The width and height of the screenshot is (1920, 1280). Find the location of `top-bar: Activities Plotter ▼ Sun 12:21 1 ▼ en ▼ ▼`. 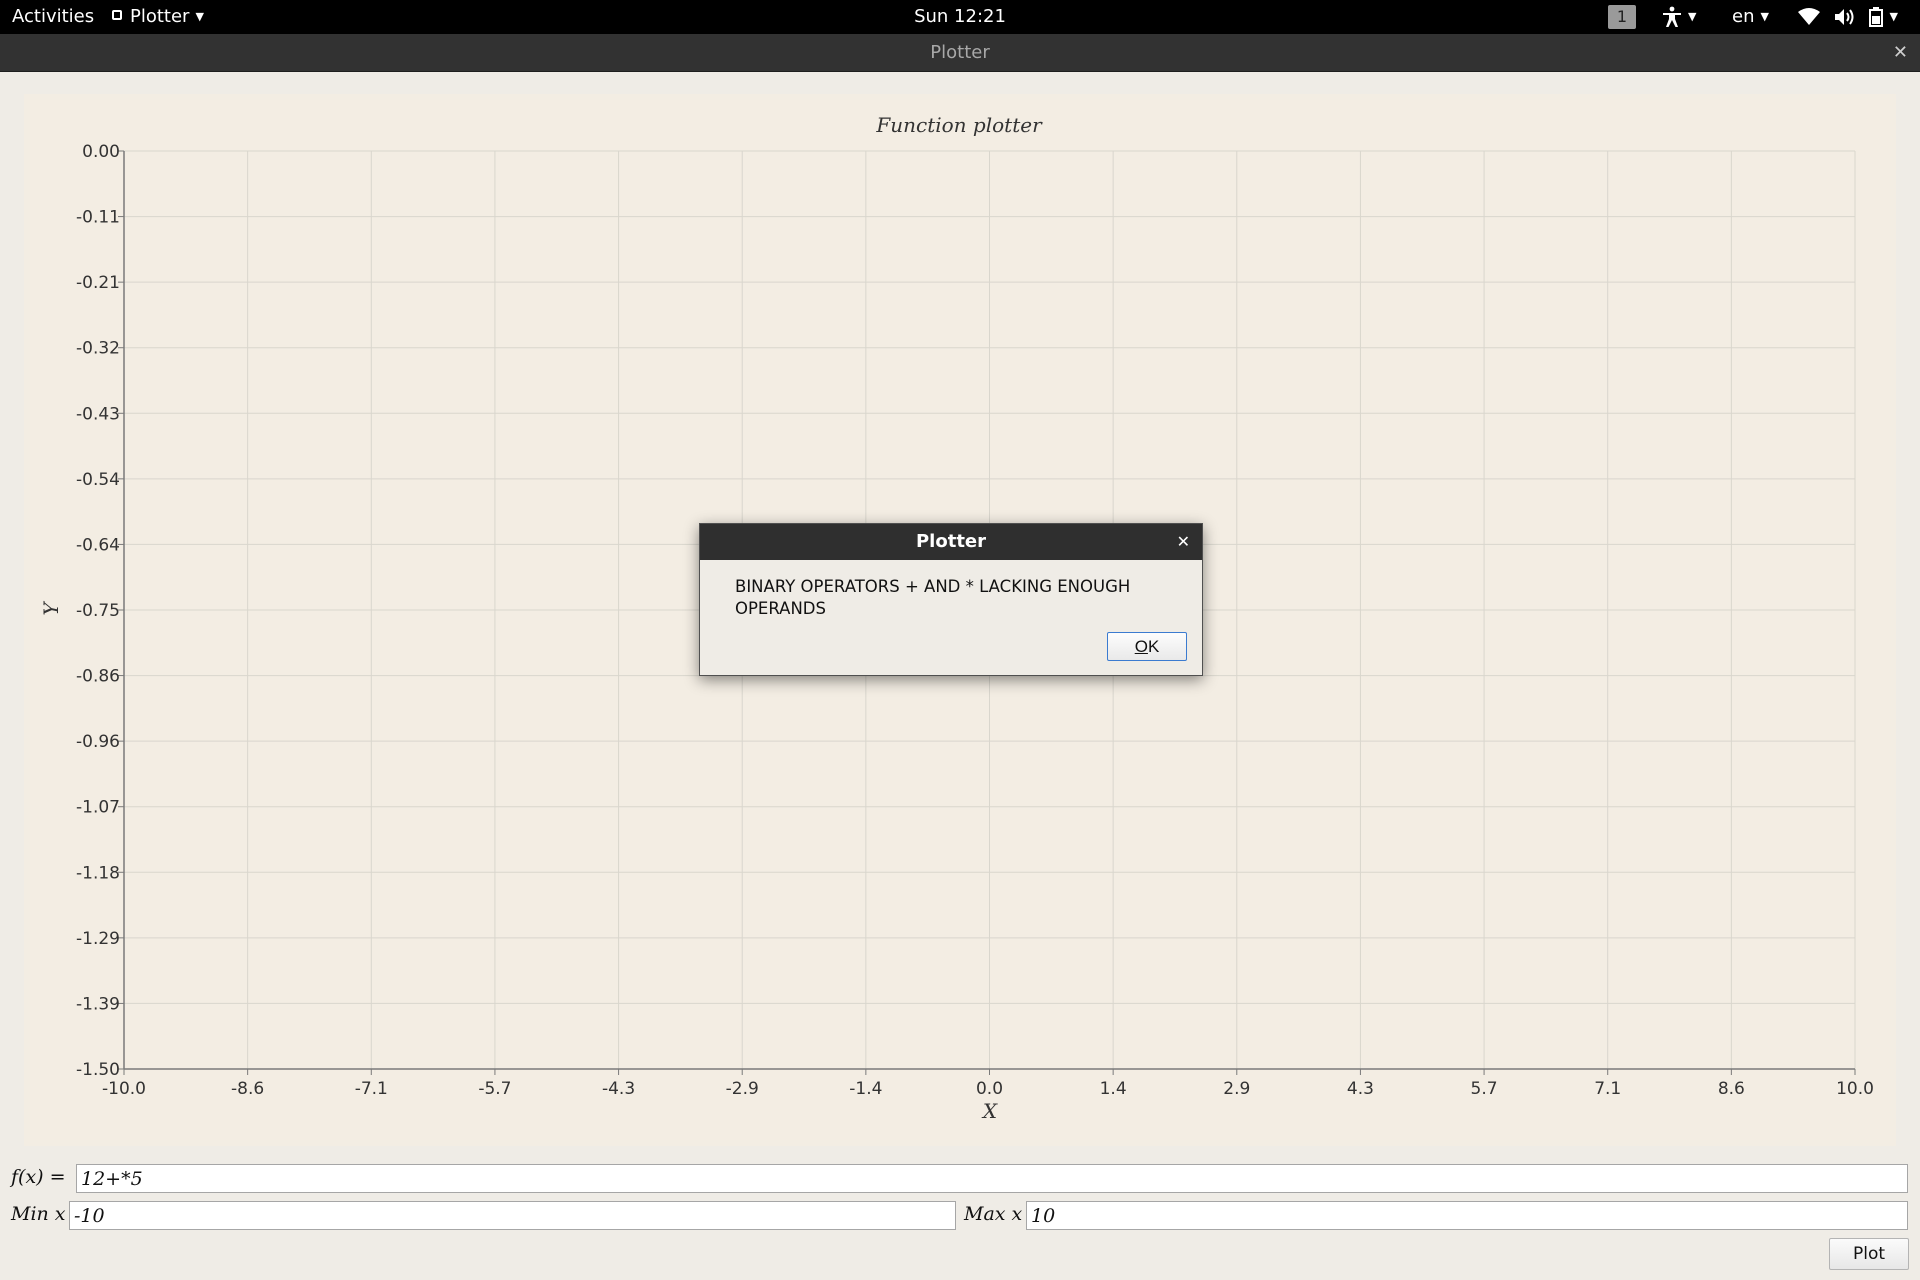

top-bar: Activities Plotter ▼ Sun 12:21 1 ▼ en ▼ ▼ is located at coordinates (960, 17).